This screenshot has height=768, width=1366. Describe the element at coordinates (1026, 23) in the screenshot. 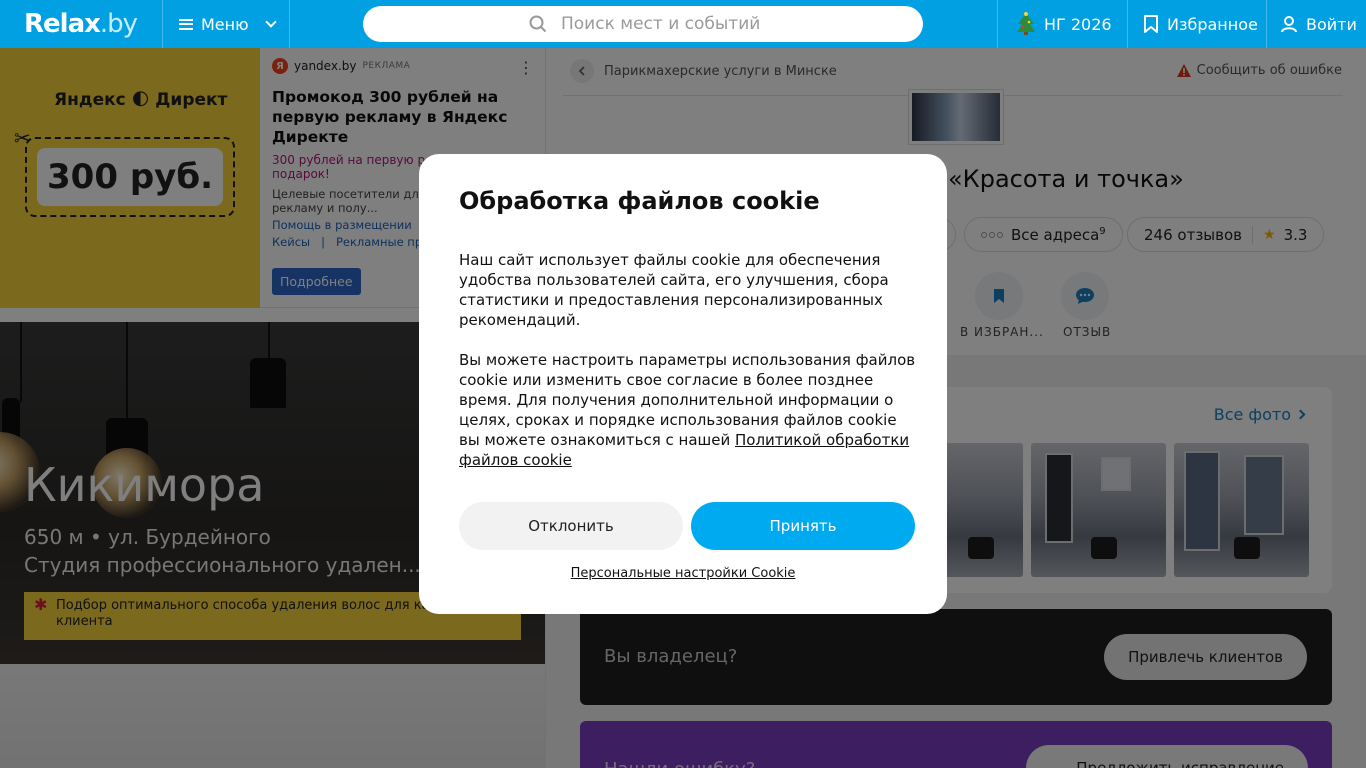

I see `christmas-tree-icon` at that location.